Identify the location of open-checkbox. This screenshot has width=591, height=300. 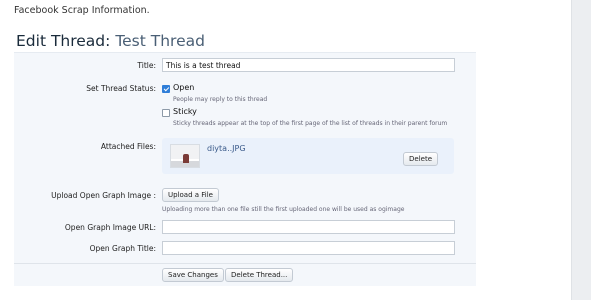
(166, 89).